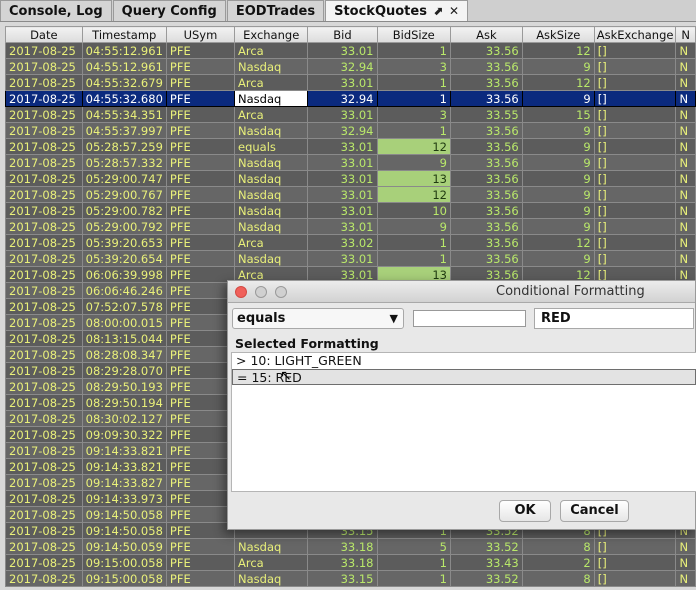  I want to click on close-icon: ✕, so click(454, 11).